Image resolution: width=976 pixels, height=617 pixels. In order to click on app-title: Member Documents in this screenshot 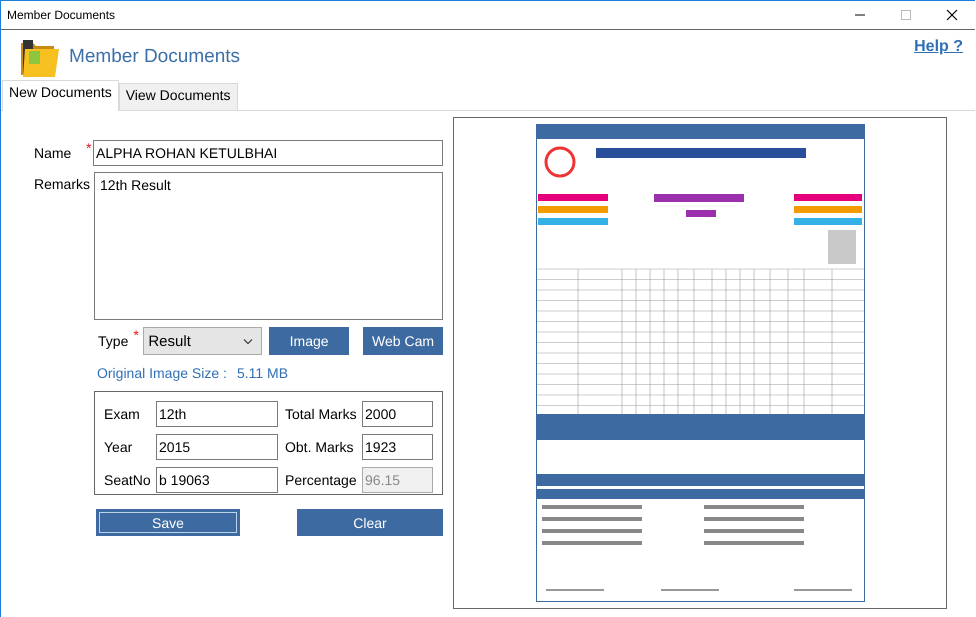, I will do `click(155, 57)`.